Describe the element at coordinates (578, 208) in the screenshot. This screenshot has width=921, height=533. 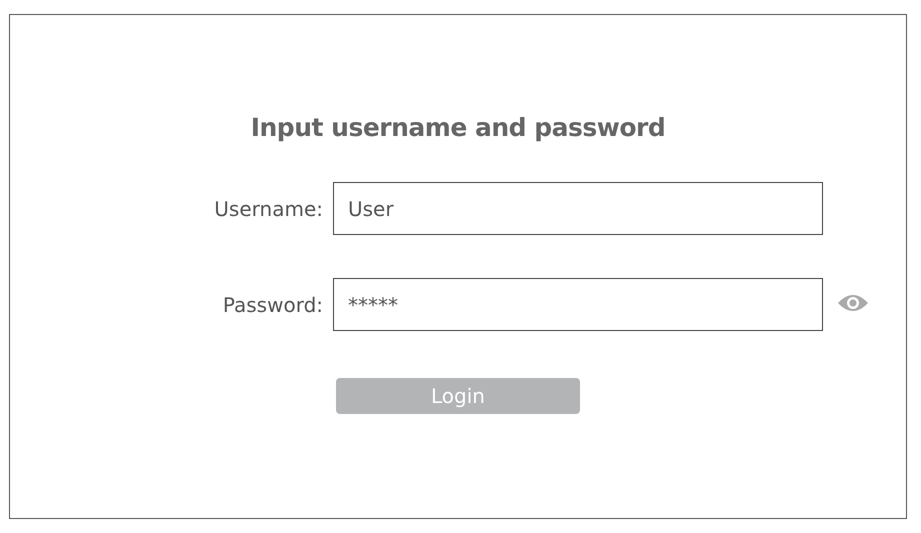
I see `input-field: User` at that location.